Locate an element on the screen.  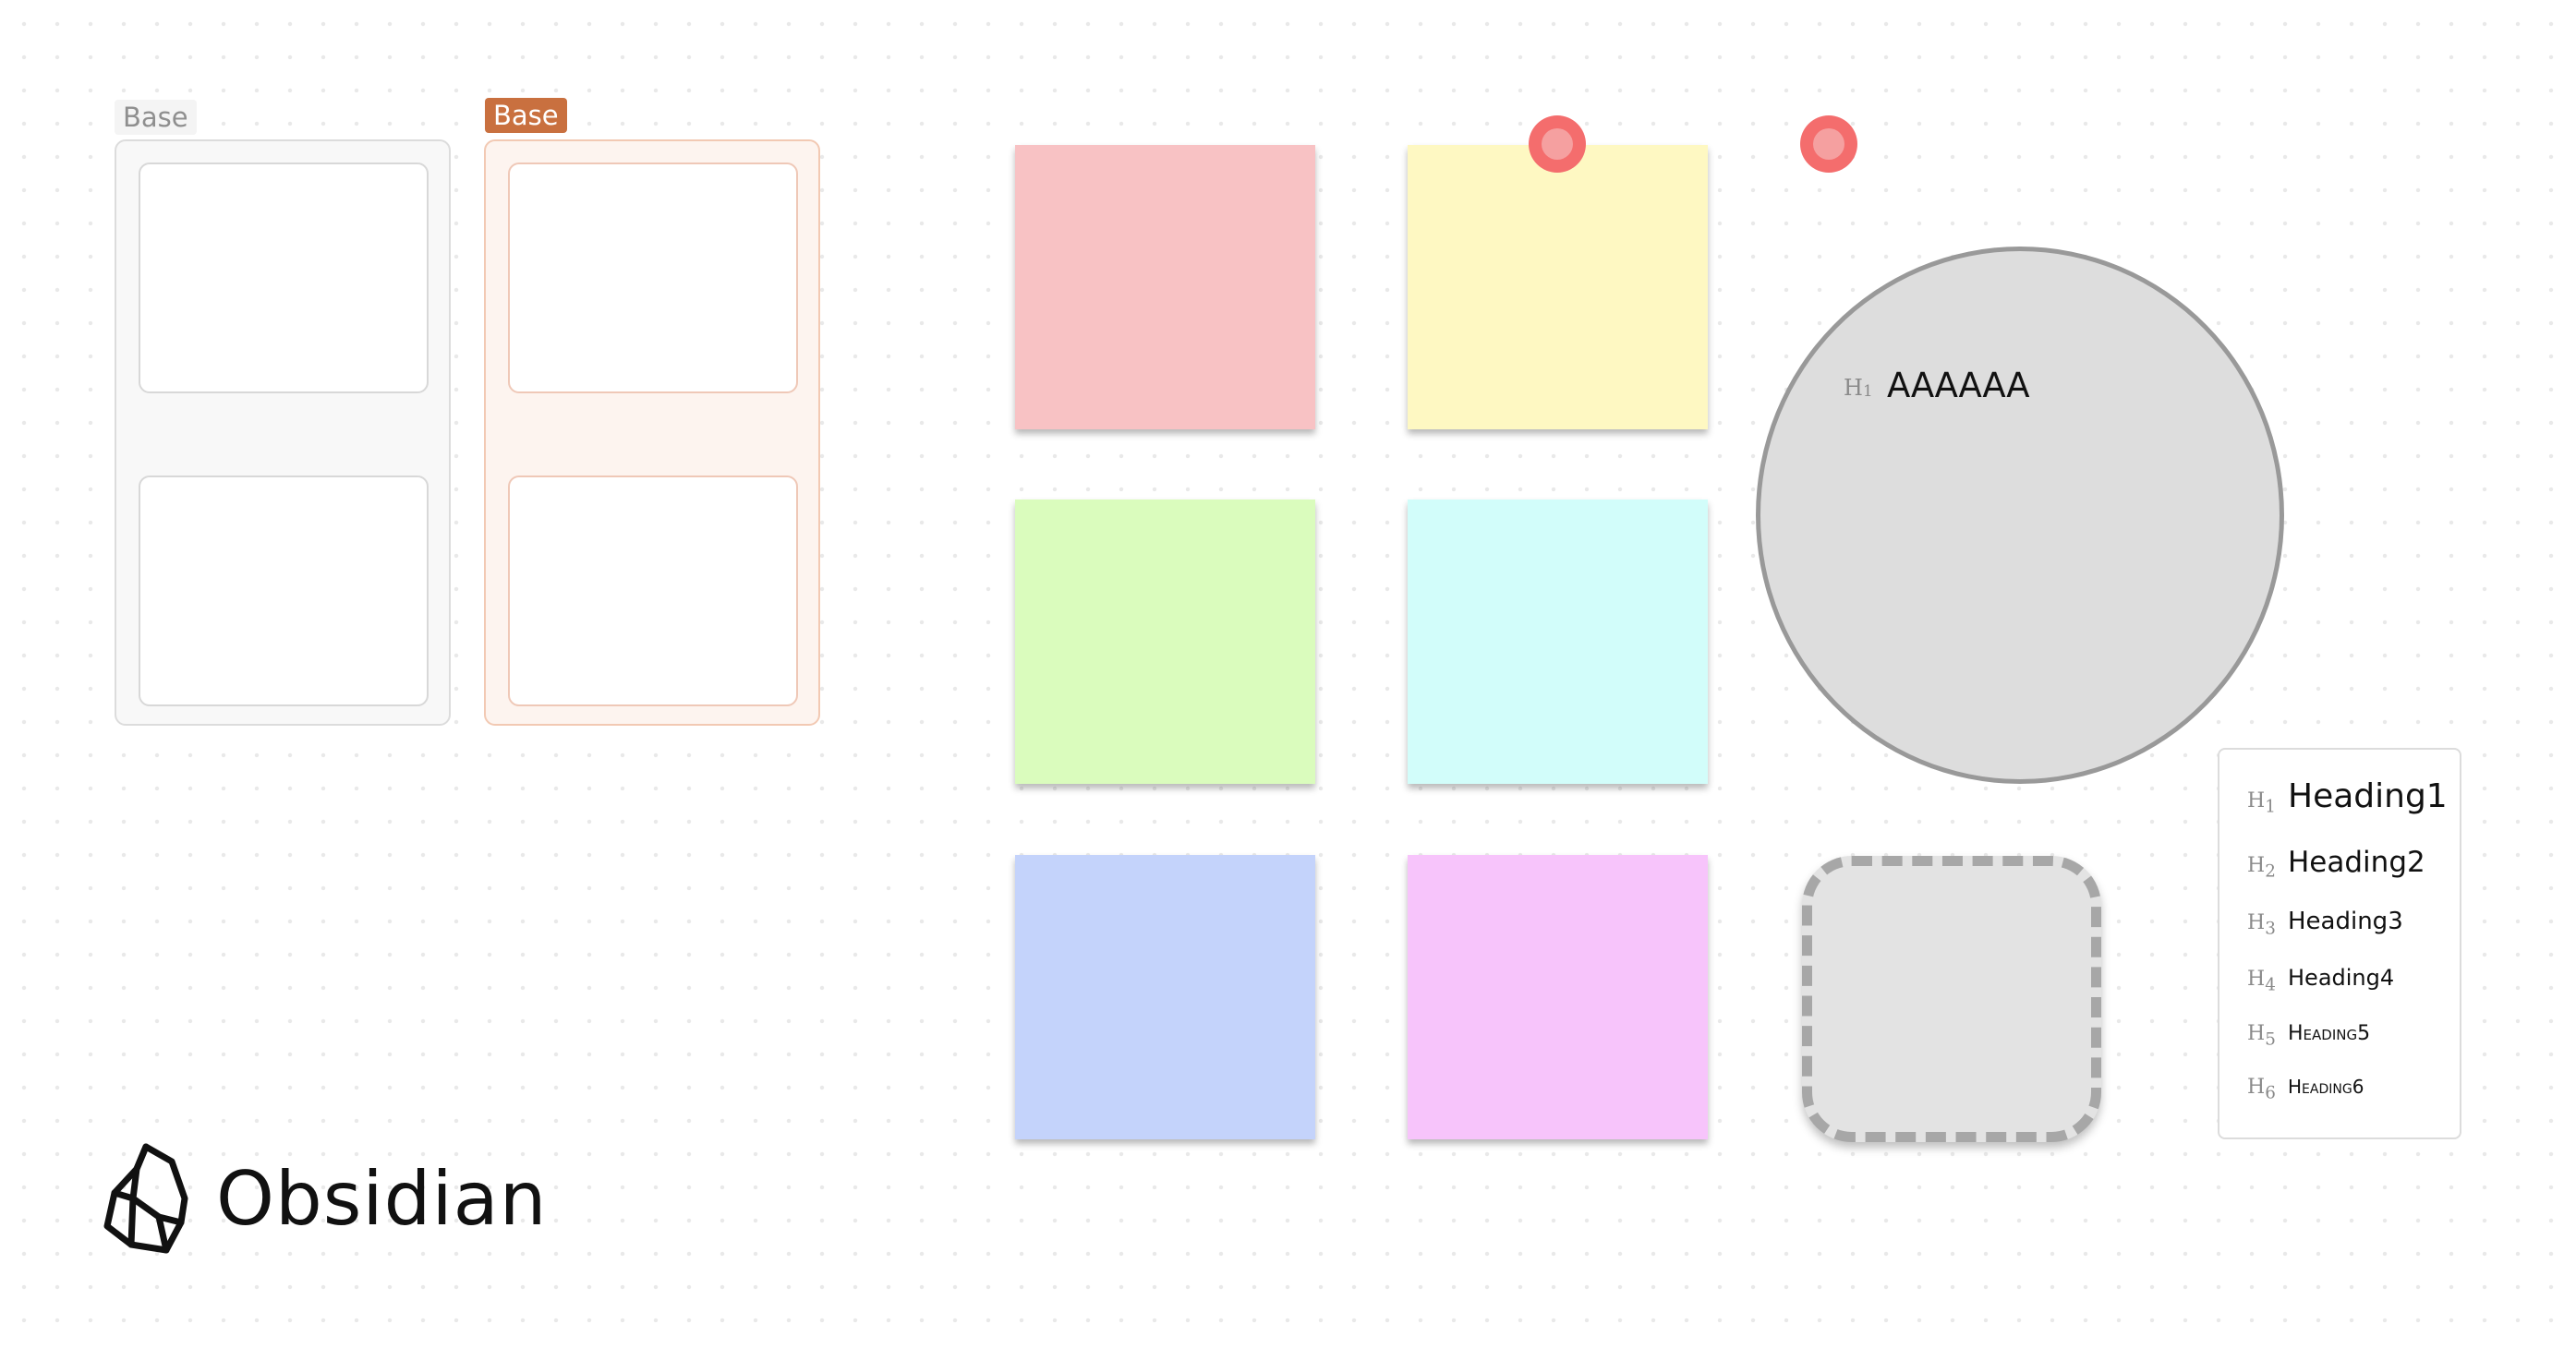
obsidian-logo-icon is located at coordinates (146, 1199).